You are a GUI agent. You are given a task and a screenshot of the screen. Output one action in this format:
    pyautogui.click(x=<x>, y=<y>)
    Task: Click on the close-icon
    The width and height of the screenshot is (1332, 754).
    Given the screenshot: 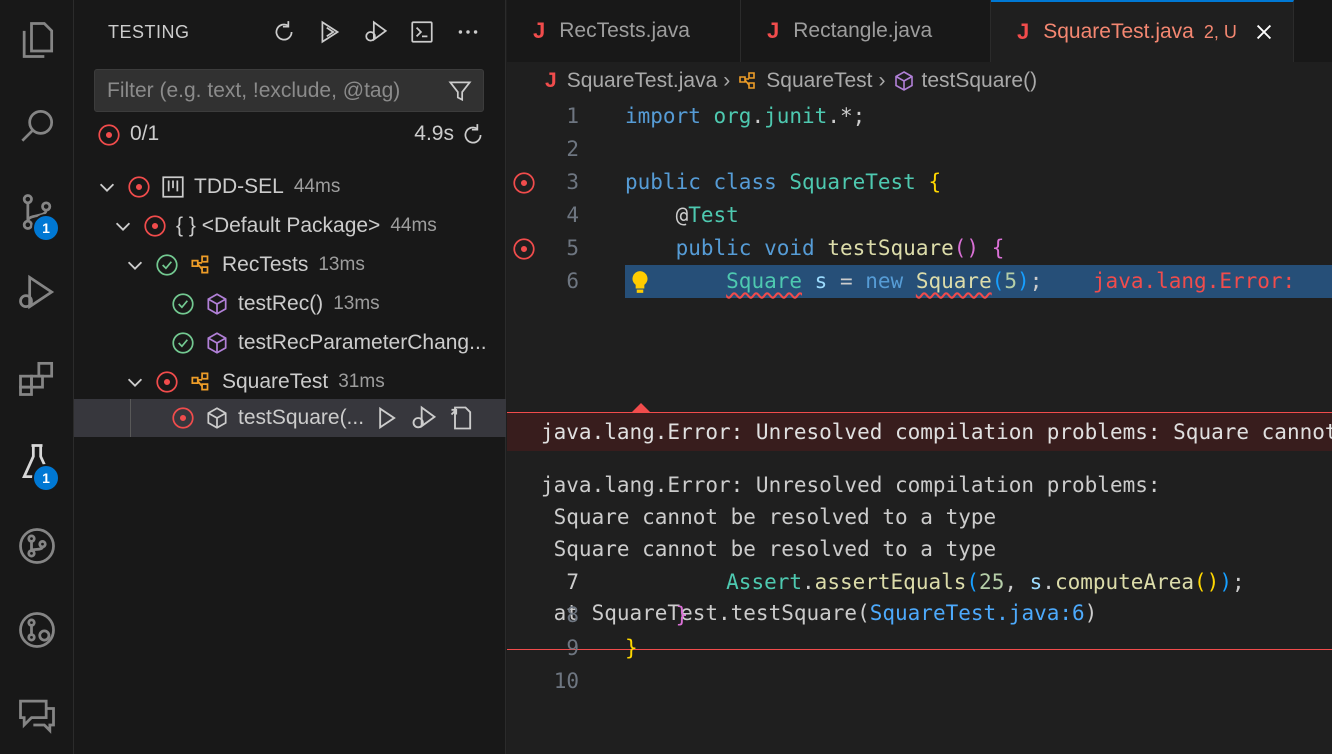 What is the action you would take?
    pyautogui.click(x=1264, y=32)
    